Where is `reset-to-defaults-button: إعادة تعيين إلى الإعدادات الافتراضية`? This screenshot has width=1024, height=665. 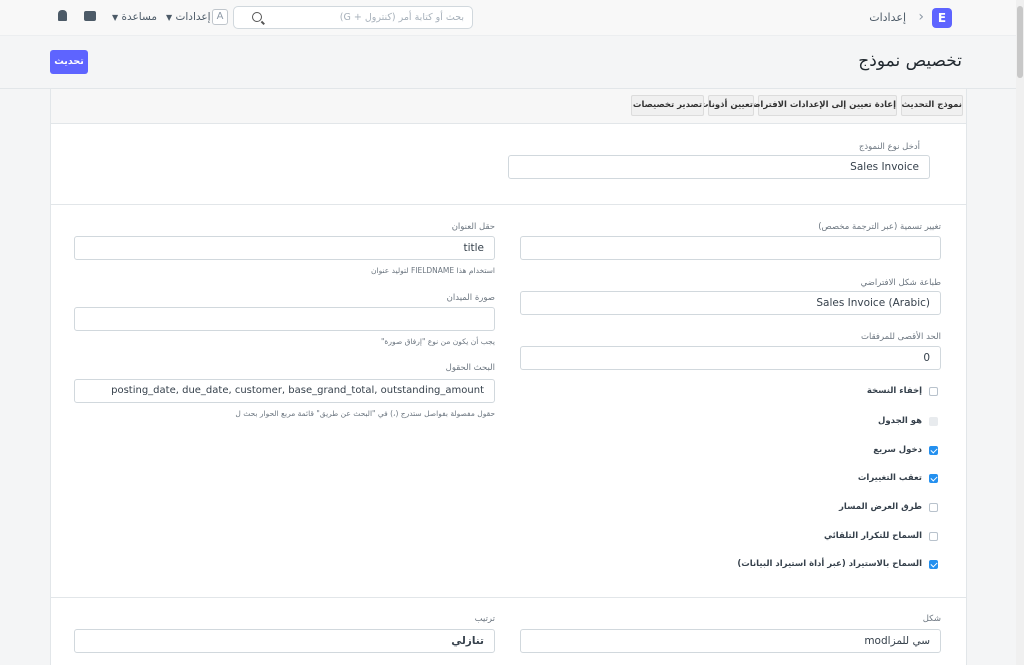 reset-to-defaults-button: إعادة تعيين إلى الإعدادات الافتراضية is located at coordinates (820, 105).